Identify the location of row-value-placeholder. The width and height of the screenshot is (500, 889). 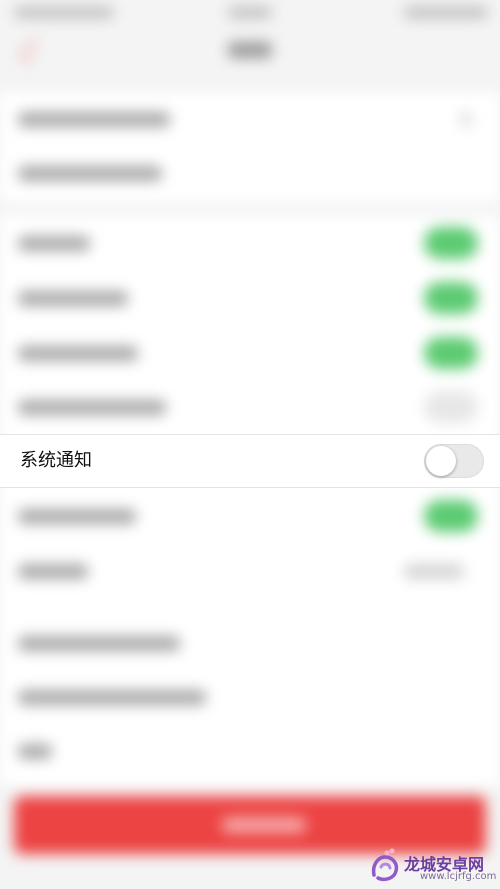
(434, 571).